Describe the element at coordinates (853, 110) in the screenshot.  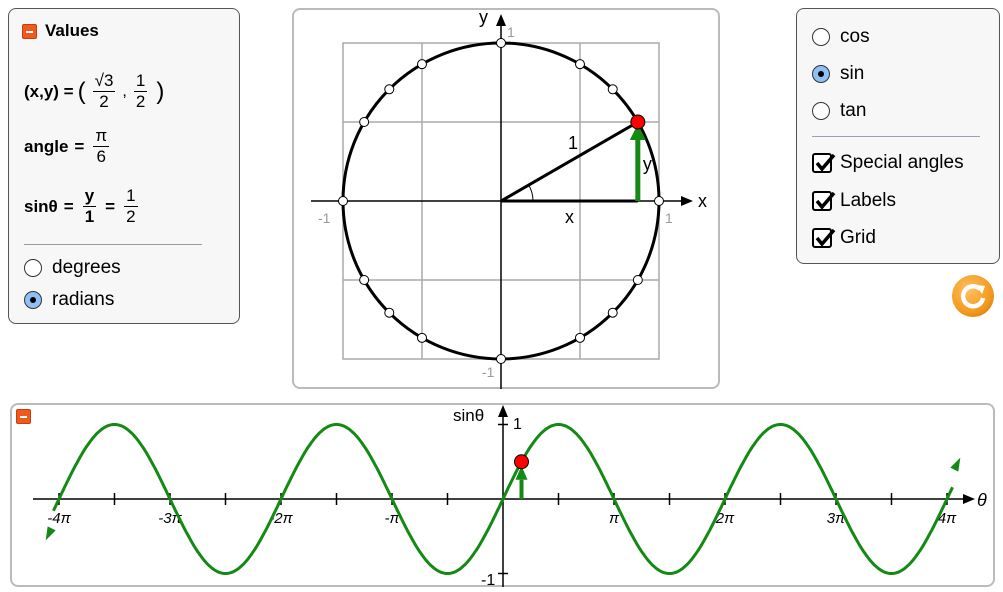
I see `radio-label: tan` at that location.